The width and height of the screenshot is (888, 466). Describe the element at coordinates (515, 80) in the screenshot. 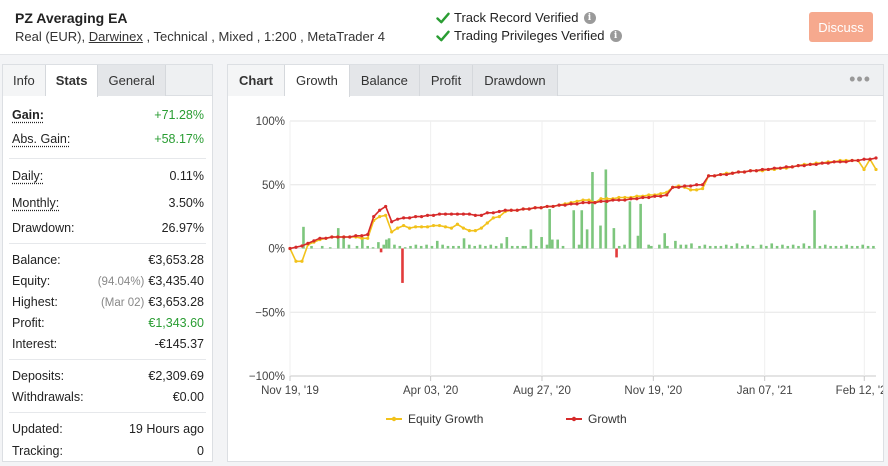

I see `tab-drawdown: Drawdown` at that location.